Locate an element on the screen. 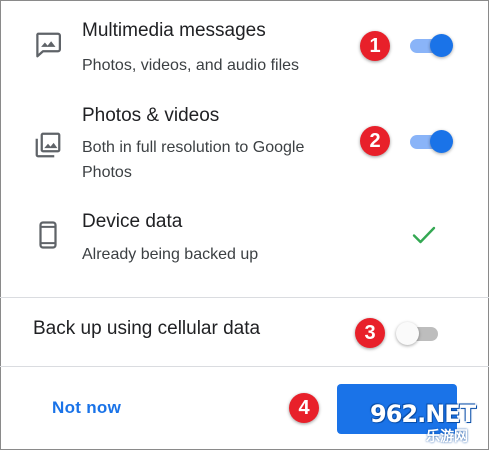  cellular-label: Back up using cellular data is located at coordinates (147, 328).